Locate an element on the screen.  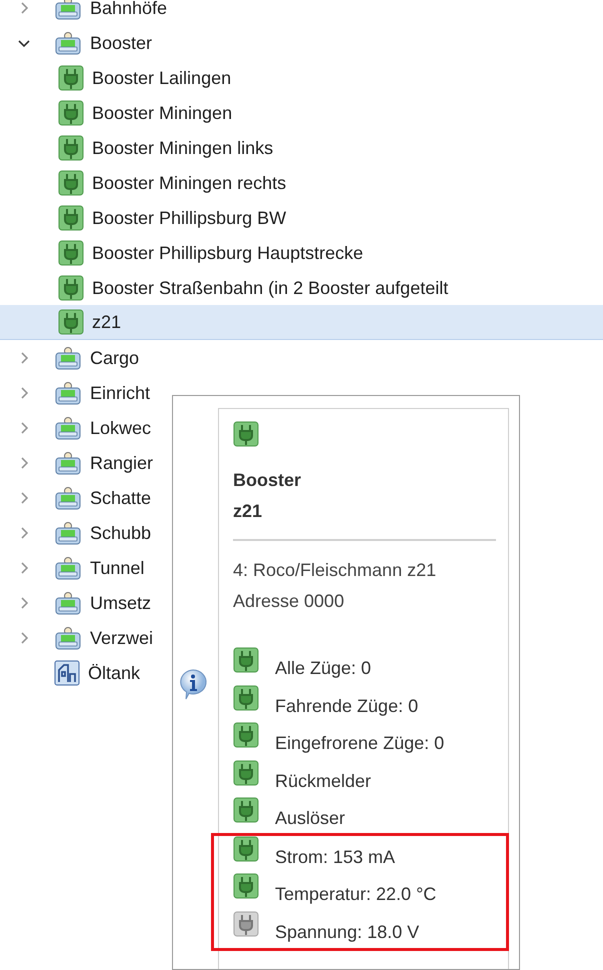
tree-item: Schatte is located at coordinates (121, 497).